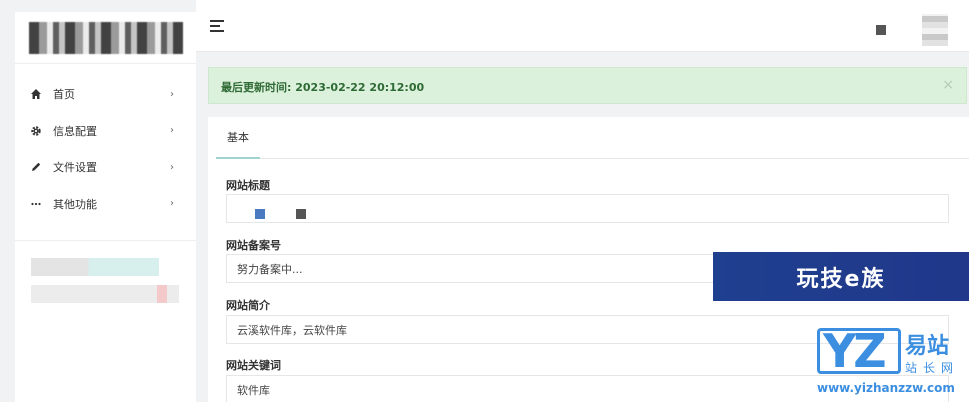  What do you see at coordinates (105, 240) in the screenshot?
I see `sidebar-divider` at bounding box center [105, 240].